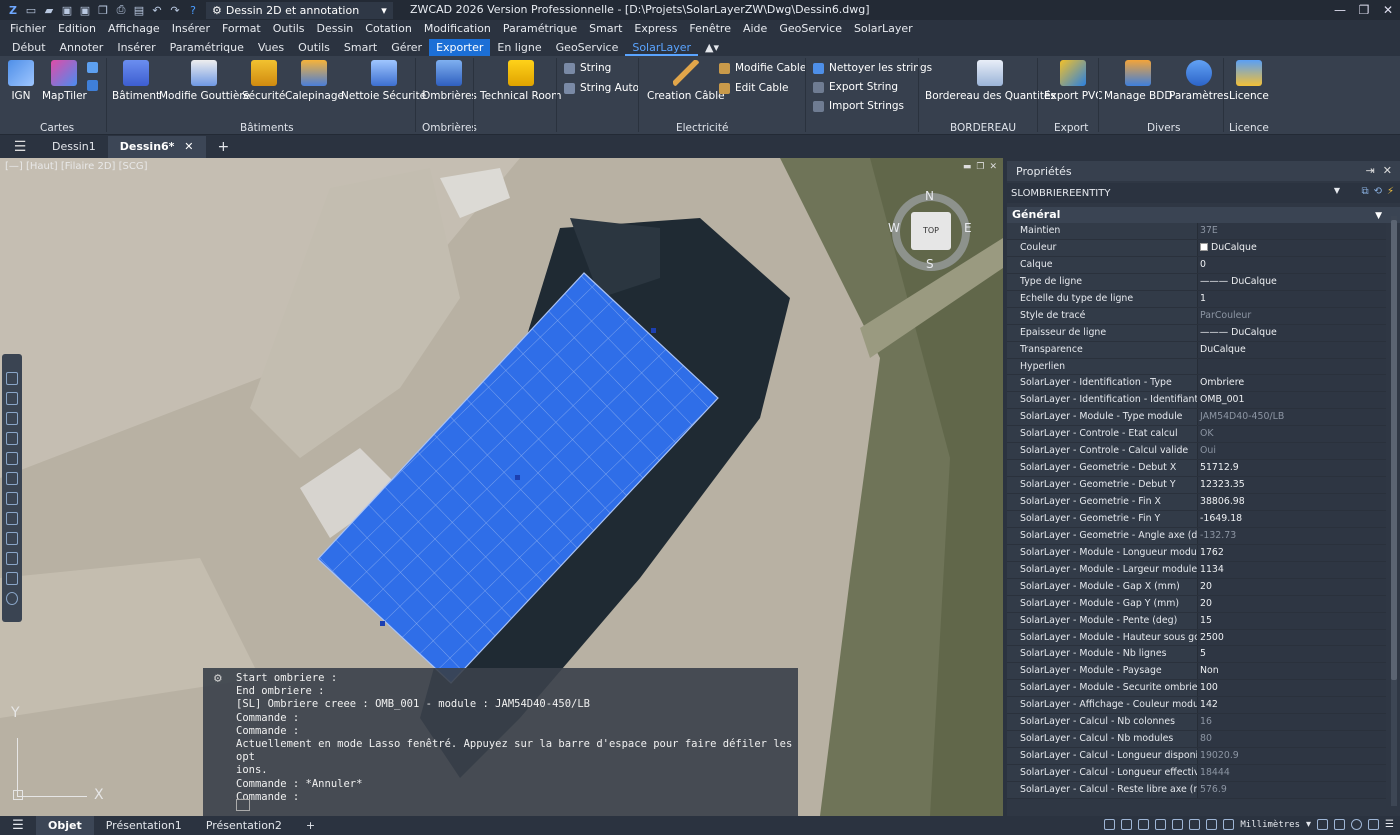 This screenshot has width=1400, height=835. What do you see at coordinates (1292, 383) in the screenshot?
I see `property-value: Ombriere` at bounding box center [1292, 383].